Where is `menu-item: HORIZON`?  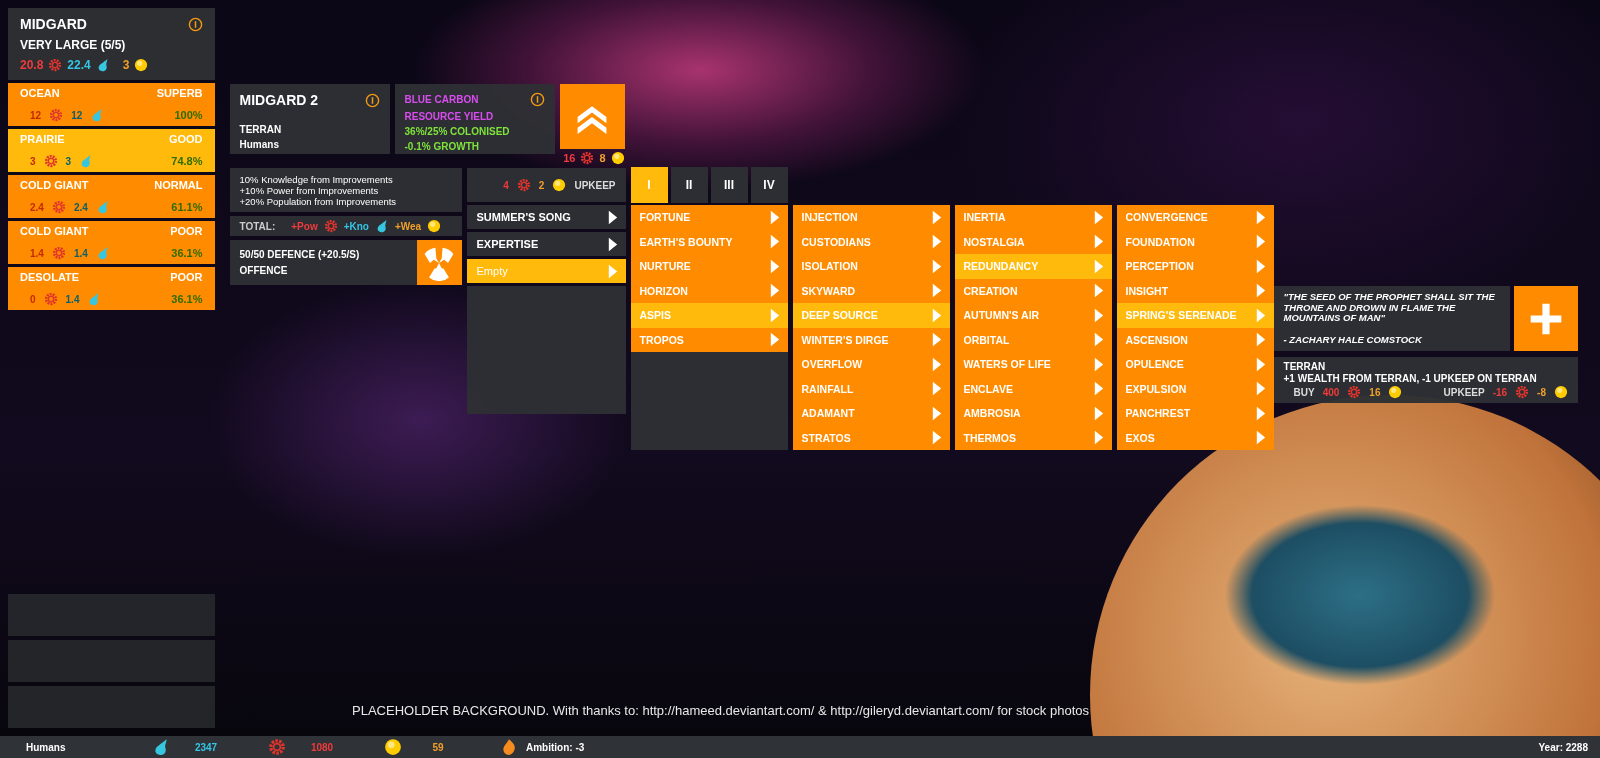 menu-item: HORIZON is located at coordinates (709, 290).